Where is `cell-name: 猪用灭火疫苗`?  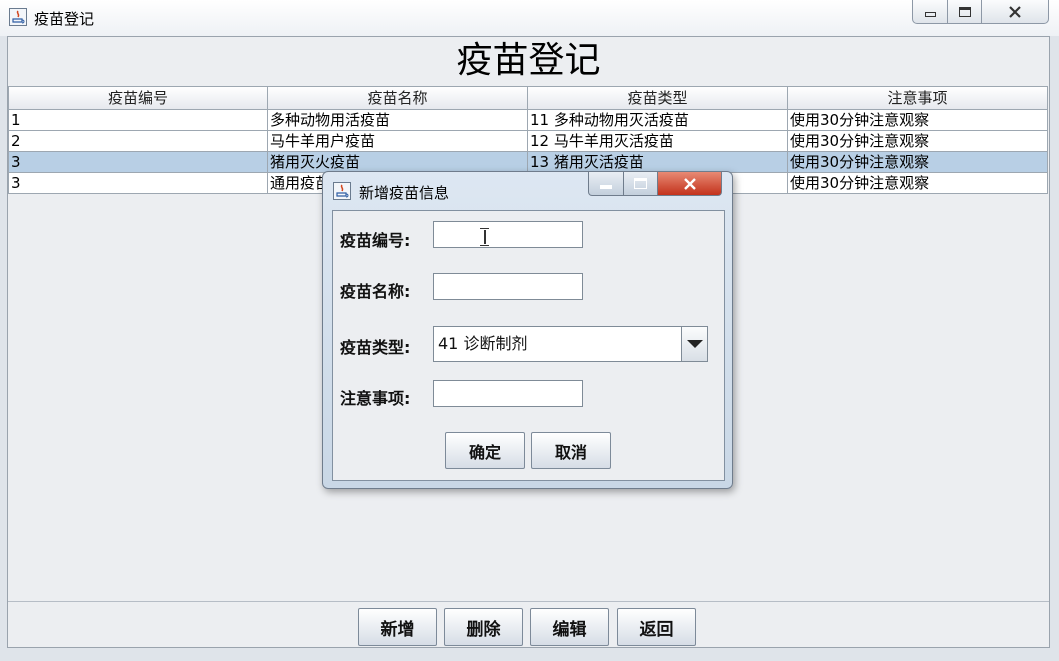
cell-name: 猪用灭火疫苗 is located at coordinates (398, 162).